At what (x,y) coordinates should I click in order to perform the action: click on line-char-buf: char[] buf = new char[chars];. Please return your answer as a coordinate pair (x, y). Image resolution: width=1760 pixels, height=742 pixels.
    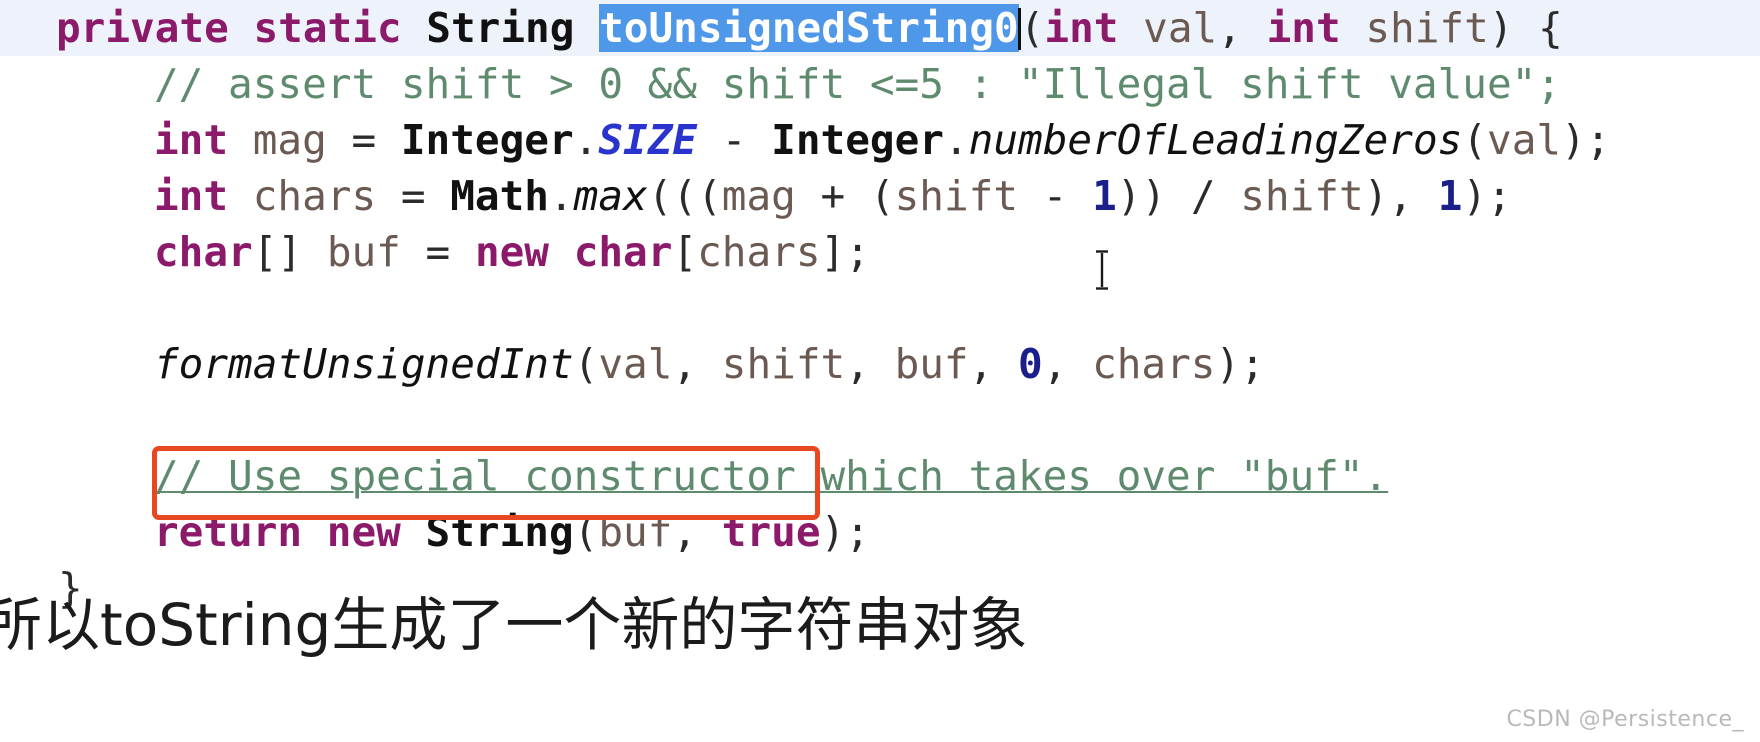
    Looking at the image, I should click on (880, 252).